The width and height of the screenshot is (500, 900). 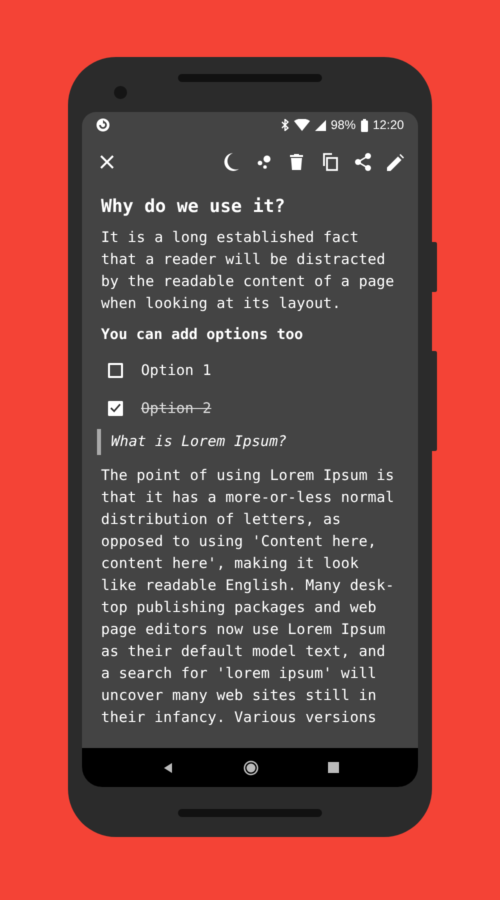 I want to click on trash-icon, so click(x=296, y=162).